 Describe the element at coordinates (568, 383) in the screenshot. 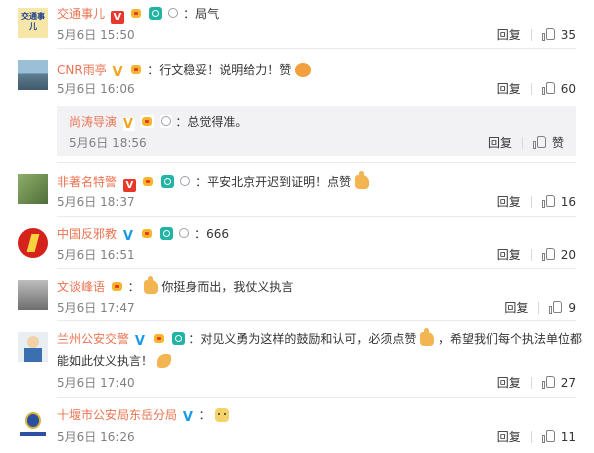

I see `like-count: 27` at that location.